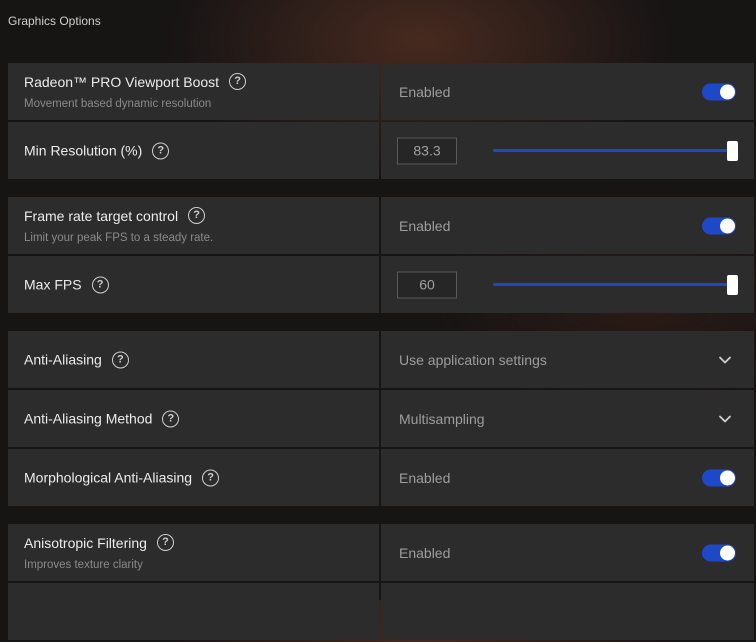 This screenshot has width=756, height=642. I want to click on morphological-aa-row: Morphological Anti-Aliasing ? Enabled, so click(381, 477).